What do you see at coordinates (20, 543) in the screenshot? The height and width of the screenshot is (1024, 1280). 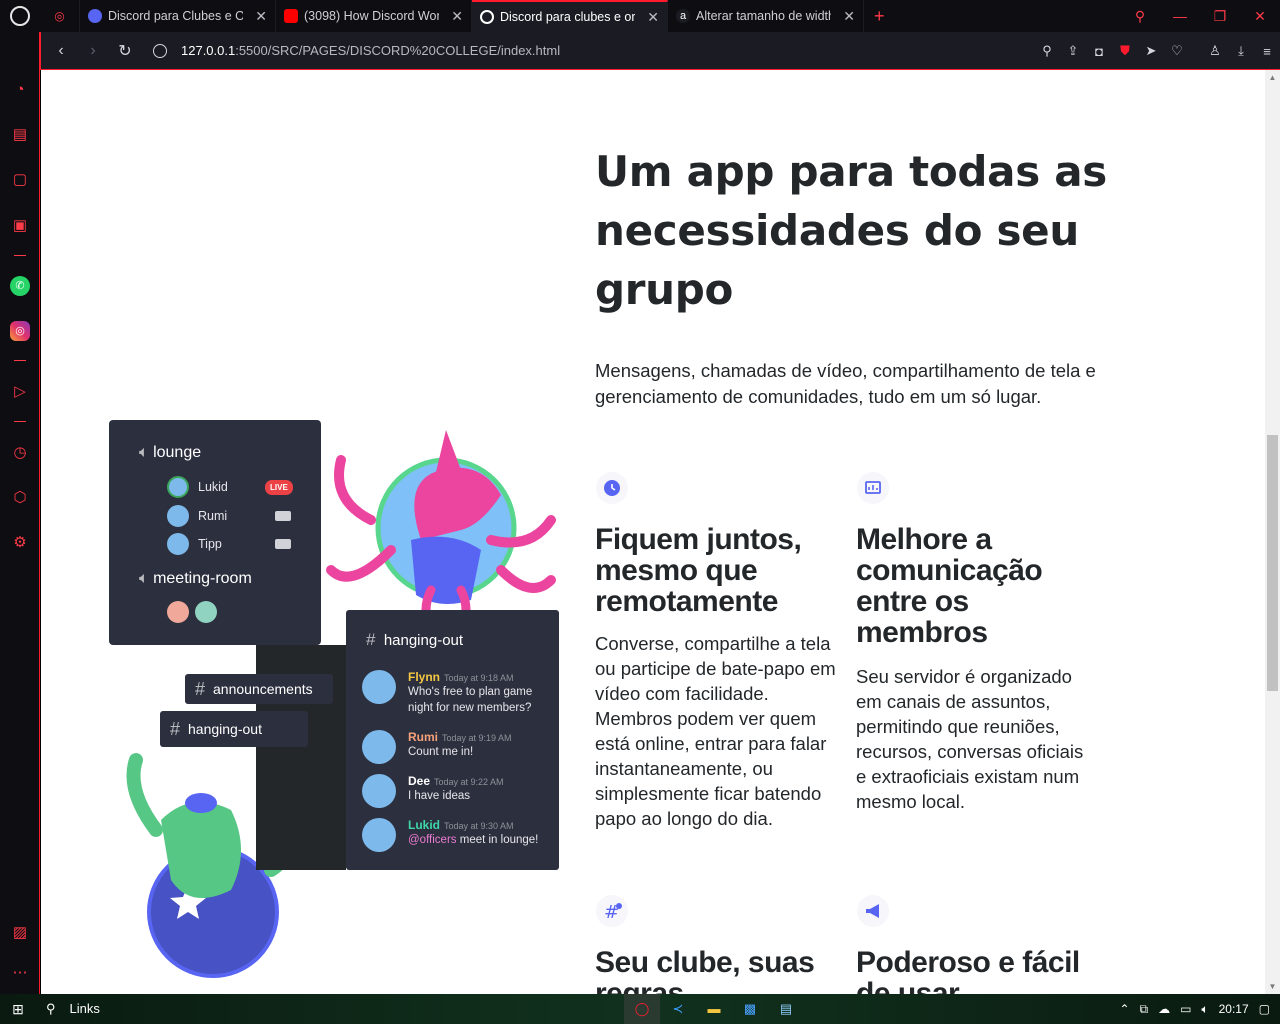 I see `settings-icon: ⚙` at bounding box center [20, 543].